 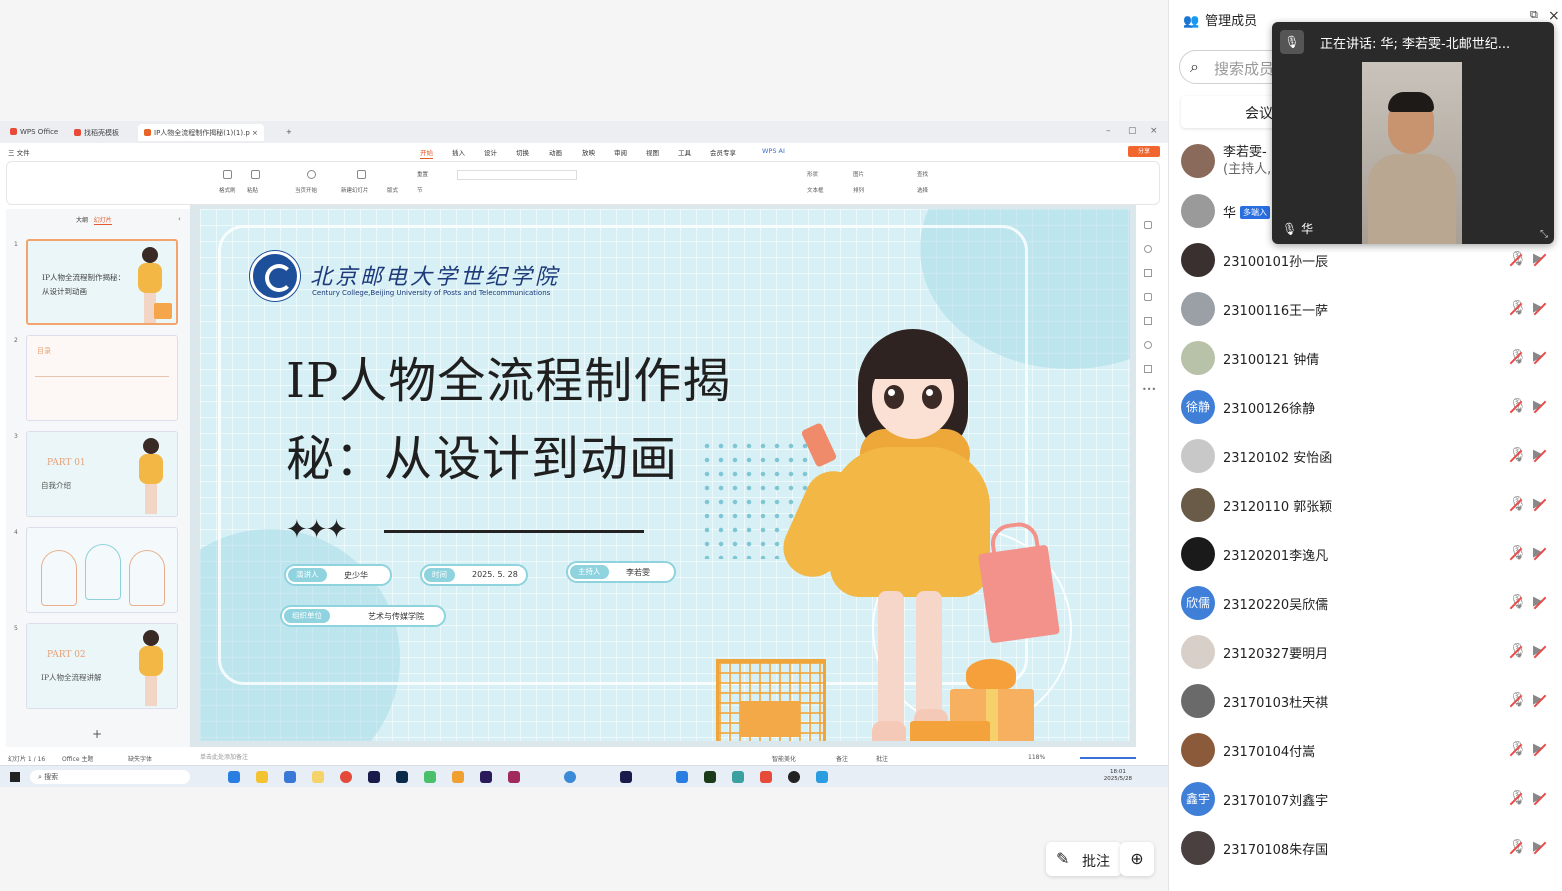 What do you see at coordinates (588, 152) in the screenshot?
I see `menu-slideshow: 放映` at bounding box center [588, 152].